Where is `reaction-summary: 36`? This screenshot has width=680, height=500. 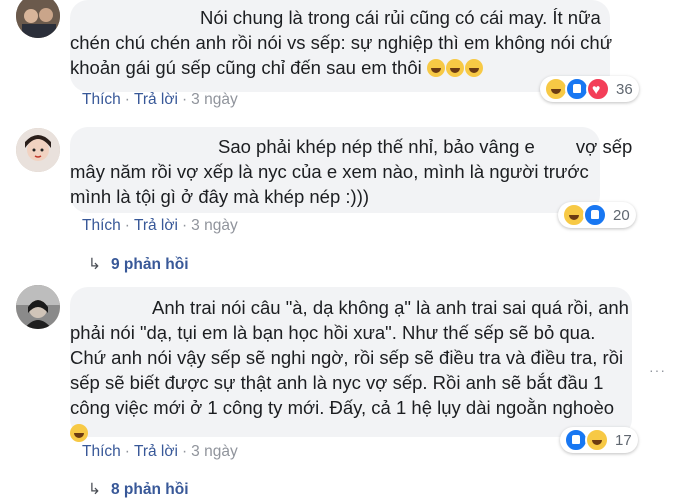 reaction-summary: 36 is located at coordinates (589, 89).